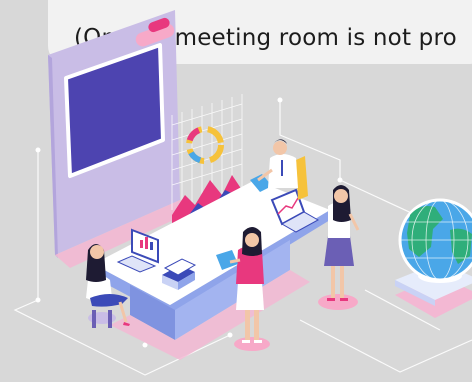 Image resolution: width=472 pixels, height=382 pixels. What do you see at coordinates (433, 258) in the screenshot?
I see `globe-icon` at bounding box center [433, 258].